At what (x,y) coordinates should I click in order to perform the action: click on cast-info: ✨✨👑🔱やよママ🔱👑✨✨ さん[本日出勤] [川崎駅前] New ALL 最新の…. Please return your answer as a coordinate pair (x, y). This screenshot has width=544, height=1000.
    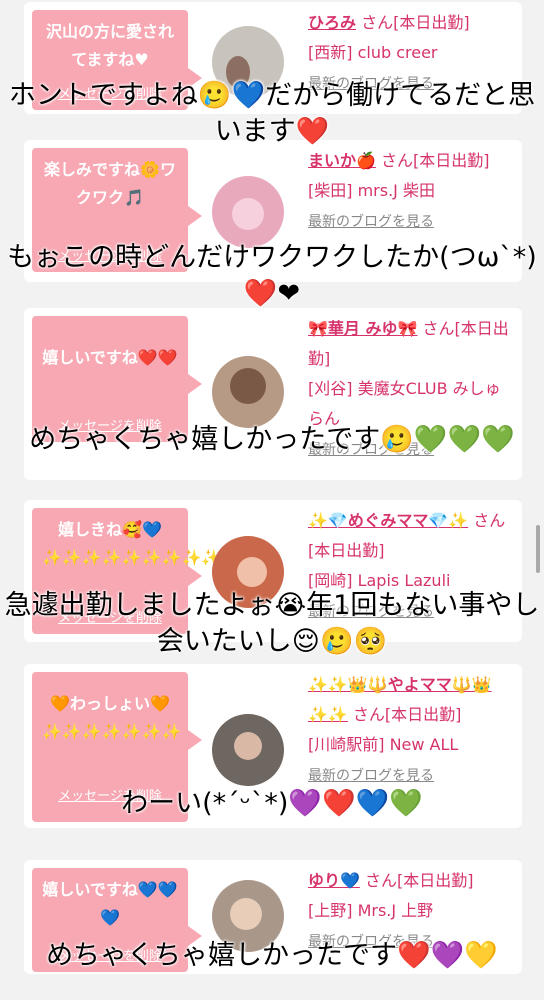
    Looking at the image, I should click on (412, 730).